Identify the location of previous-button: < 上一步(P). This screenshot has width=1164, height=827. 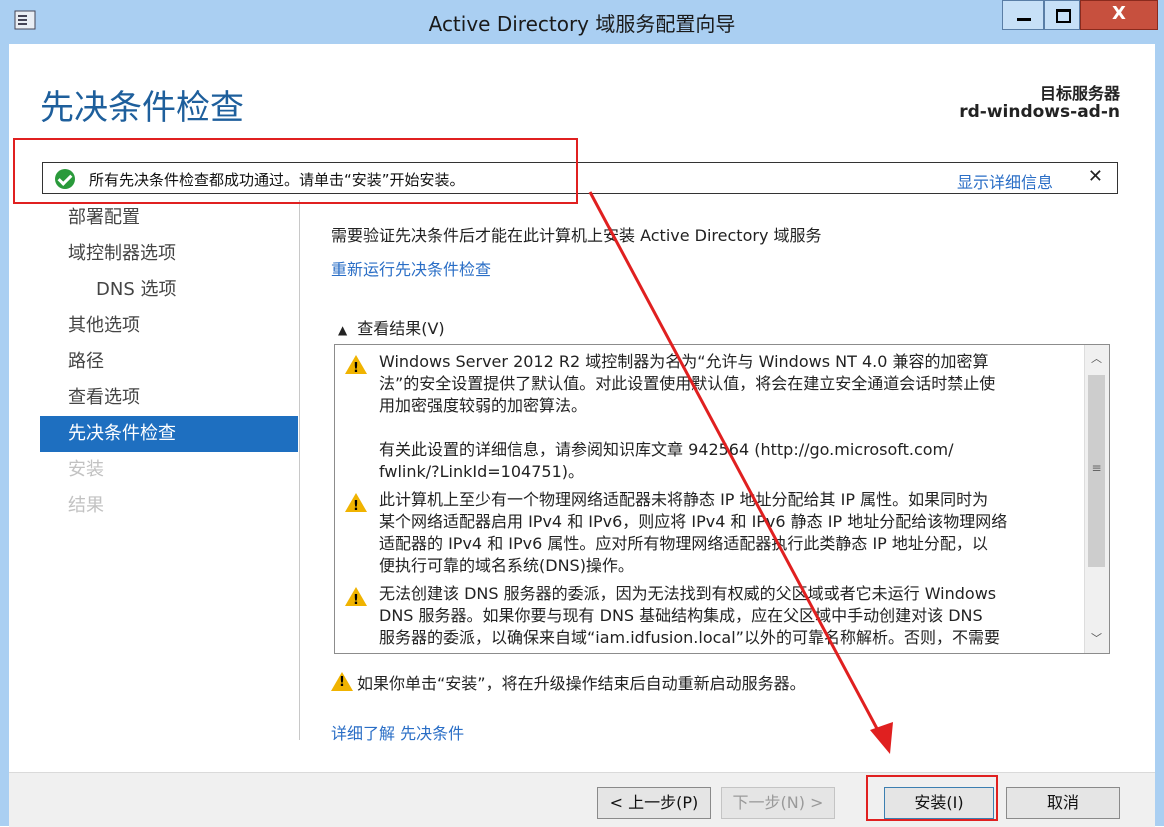
(654, 803).